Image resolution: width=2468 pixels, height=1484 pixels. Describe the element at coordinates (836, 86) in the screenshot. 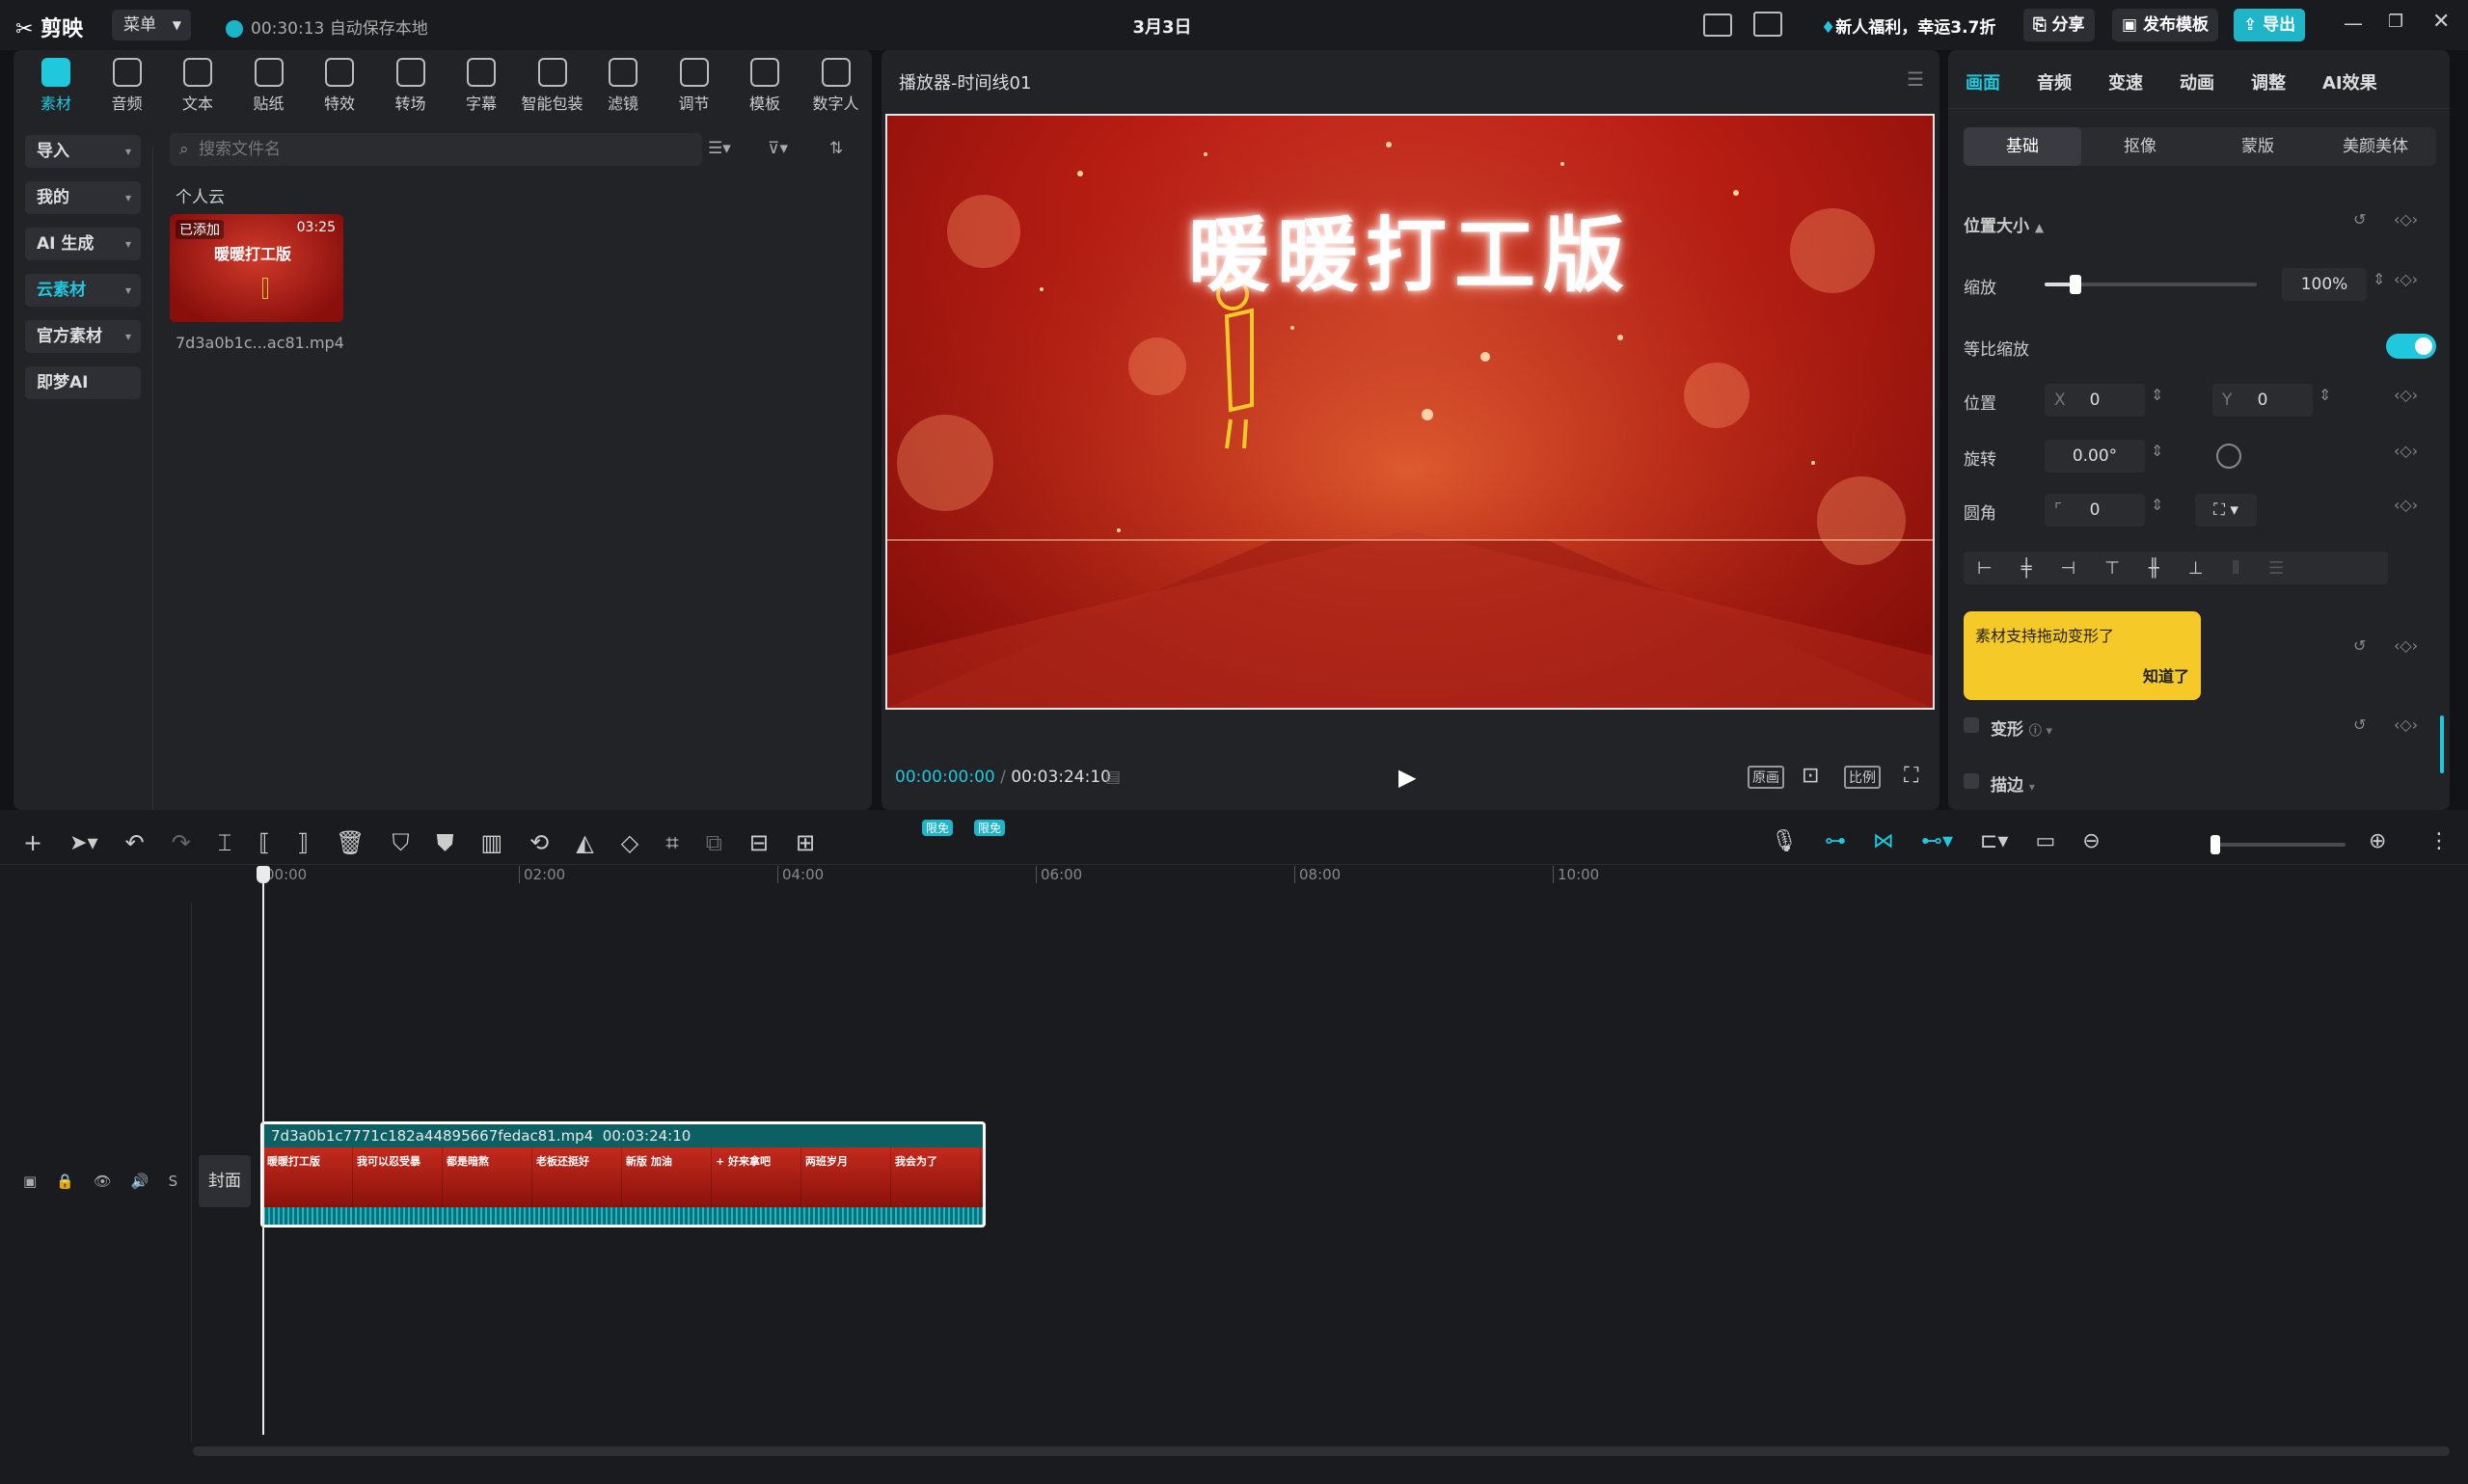

I see `tool-digital-human: 数字人` at that location.